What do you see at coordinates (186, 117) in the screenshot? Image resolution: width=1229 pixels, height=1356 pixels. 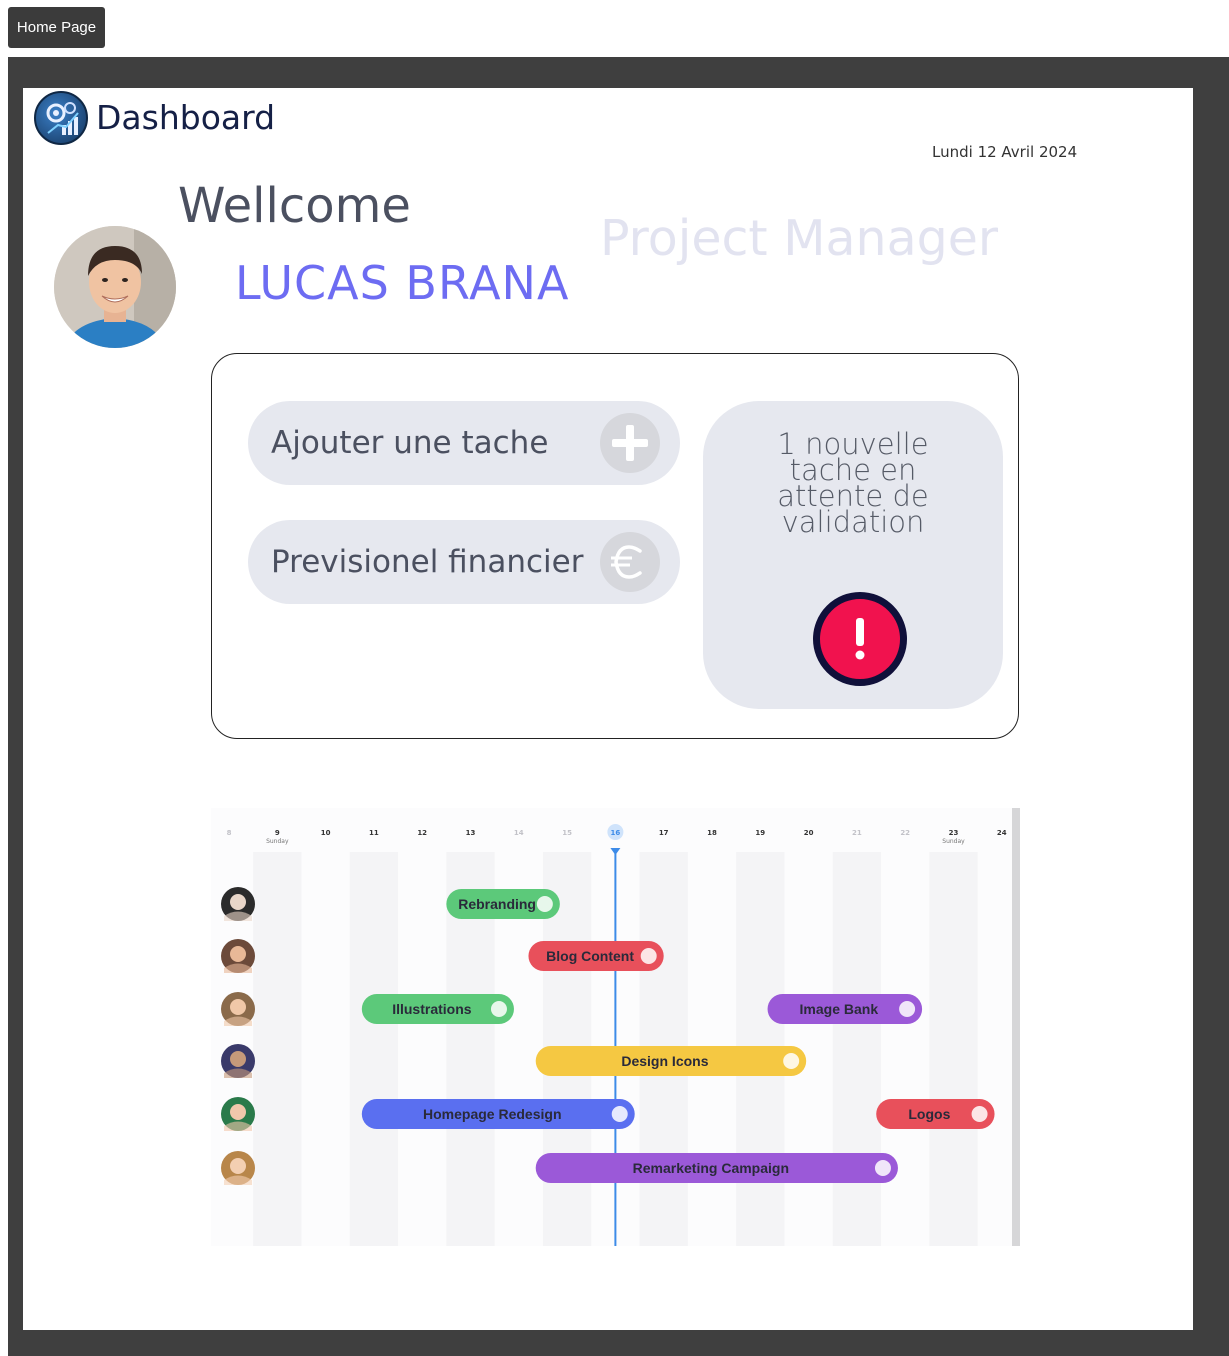 I see `app-title: Dashboard` at bounding box center [186, 117].